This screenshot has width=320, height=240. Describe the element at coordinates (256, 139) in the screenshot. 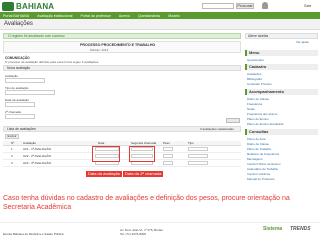

I see `sidebar-item-lesson-plan: Plano de Aula` at that location.